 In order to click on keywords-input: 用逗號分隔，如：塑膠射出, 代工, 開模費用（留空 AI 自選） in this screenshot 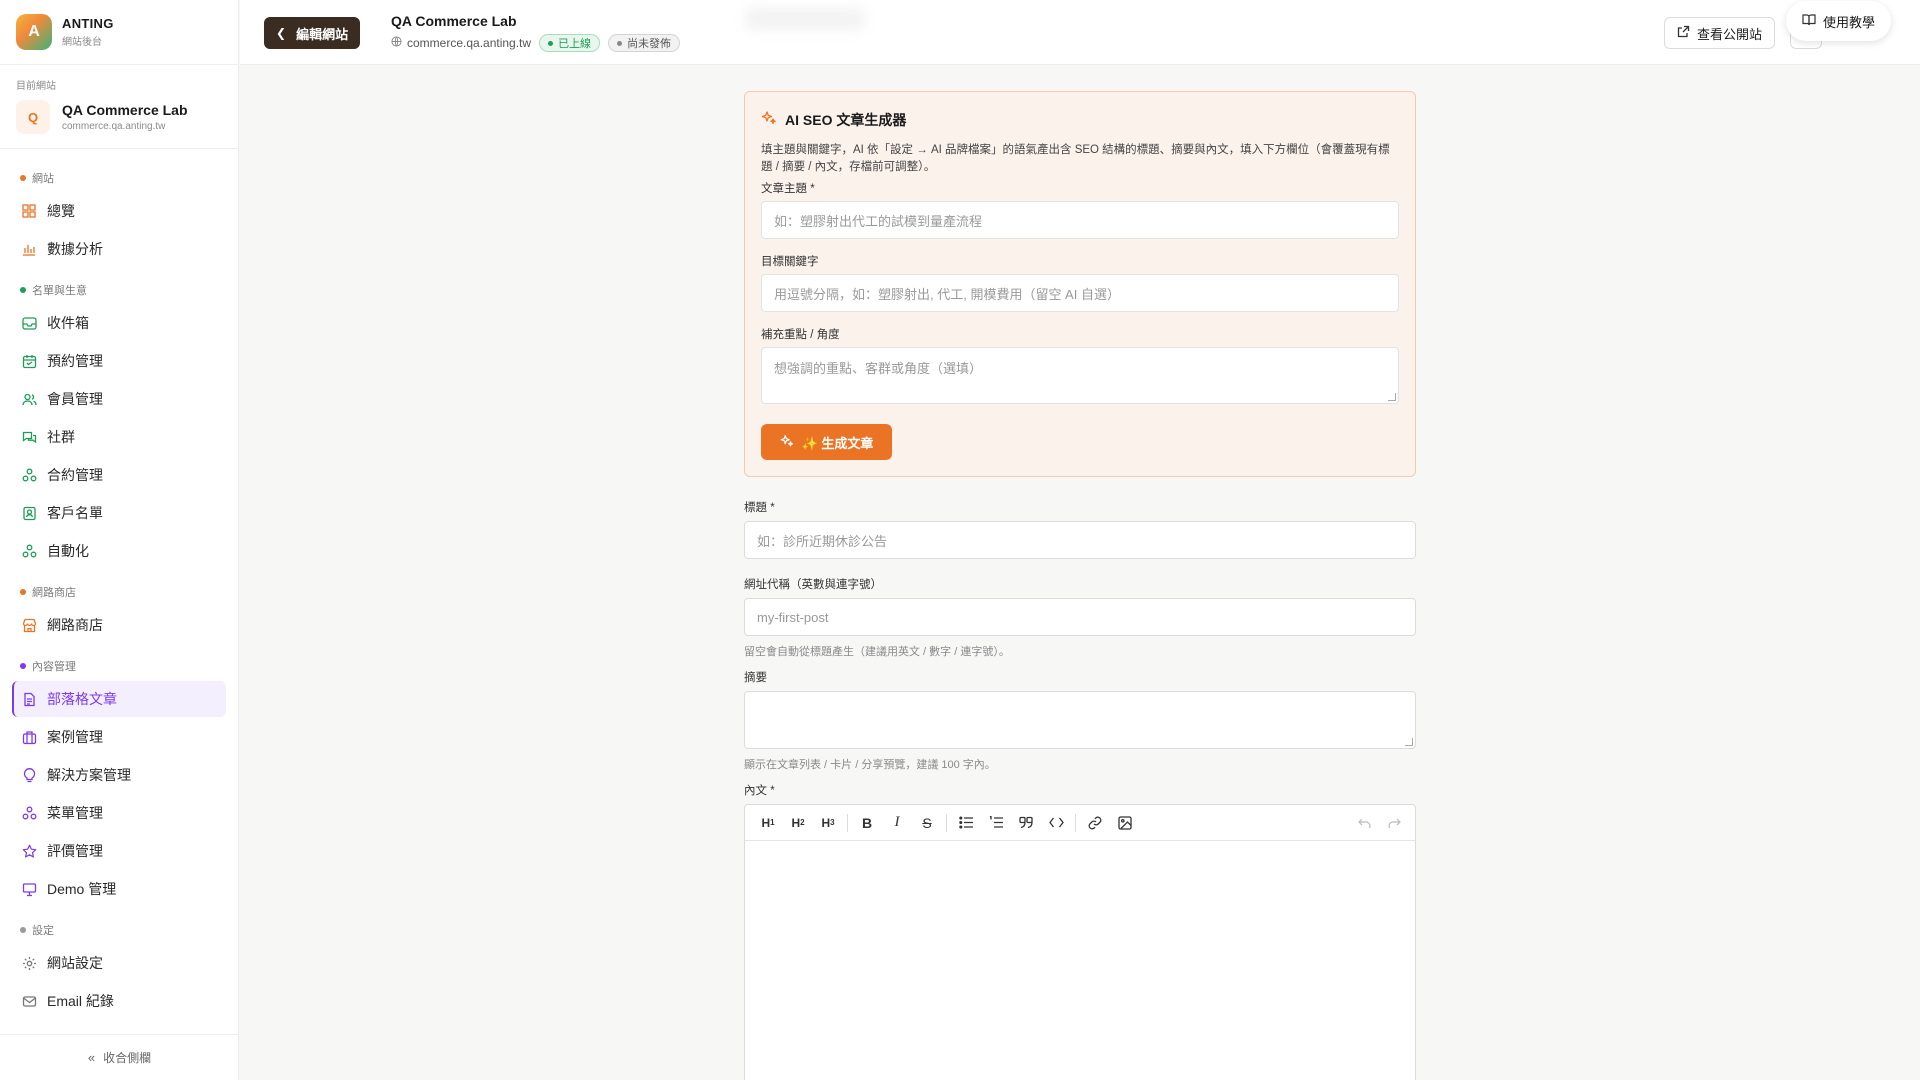, I will do `click(1080, 293)`.